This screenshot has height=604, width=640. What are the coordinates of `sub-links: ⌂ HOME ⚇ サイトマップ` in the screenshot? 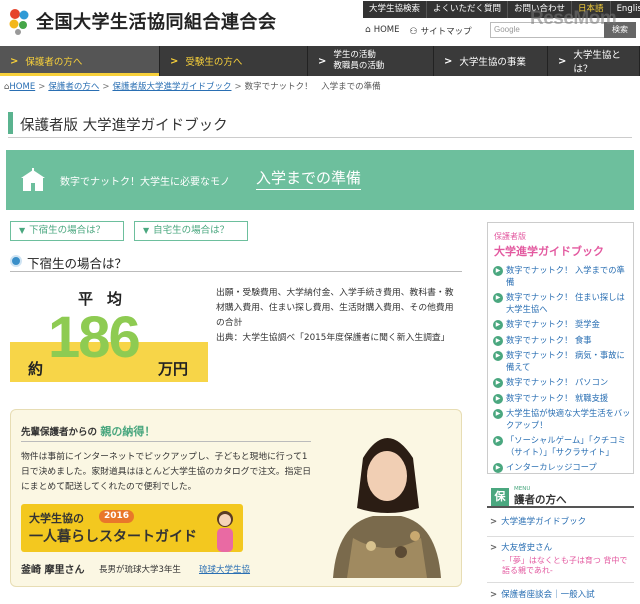 It's located at (418, 31).